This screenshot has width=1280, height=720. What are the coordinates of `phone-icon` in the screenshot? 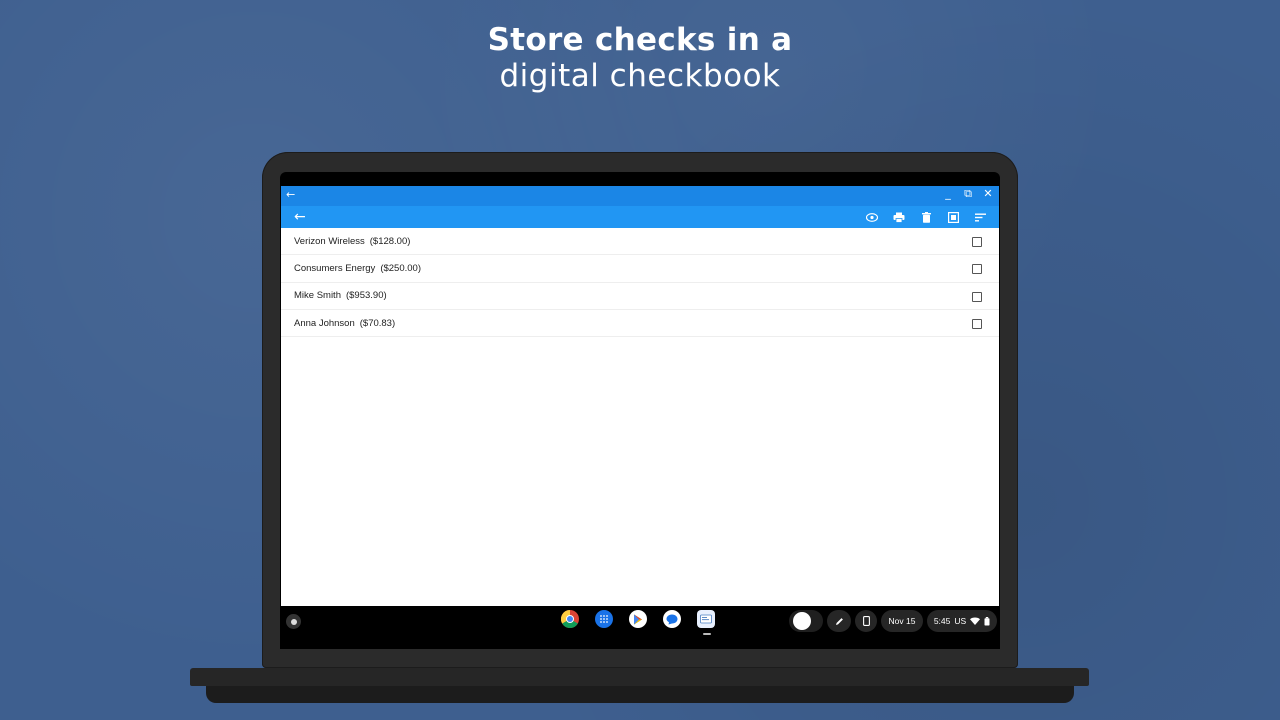 It's located at (866, 621).